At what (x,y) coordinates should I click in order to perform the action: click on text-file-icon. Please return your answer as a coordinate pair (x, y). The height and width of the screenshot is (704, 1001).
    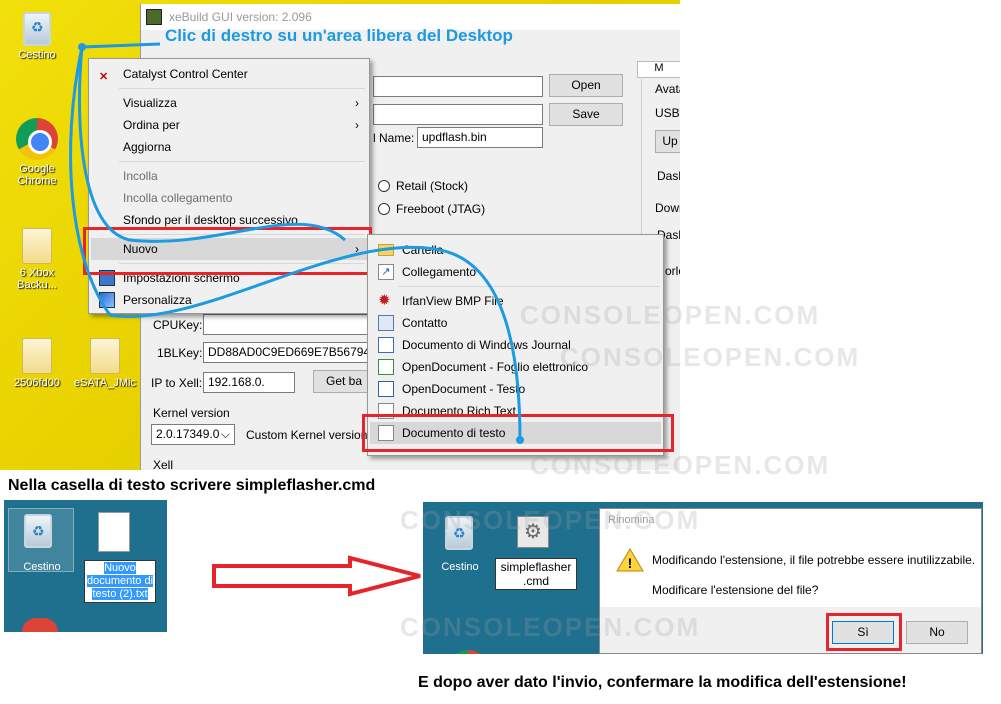
    Looking at the image, I should click on (114, 532).